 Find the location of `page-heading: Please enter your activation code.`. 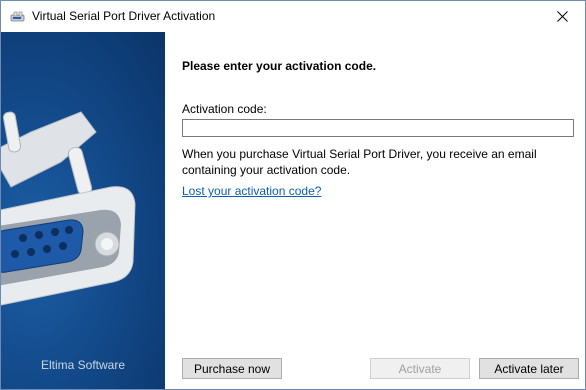

page-heading: Please enter your activation code. is located at coordinates (279, 66).